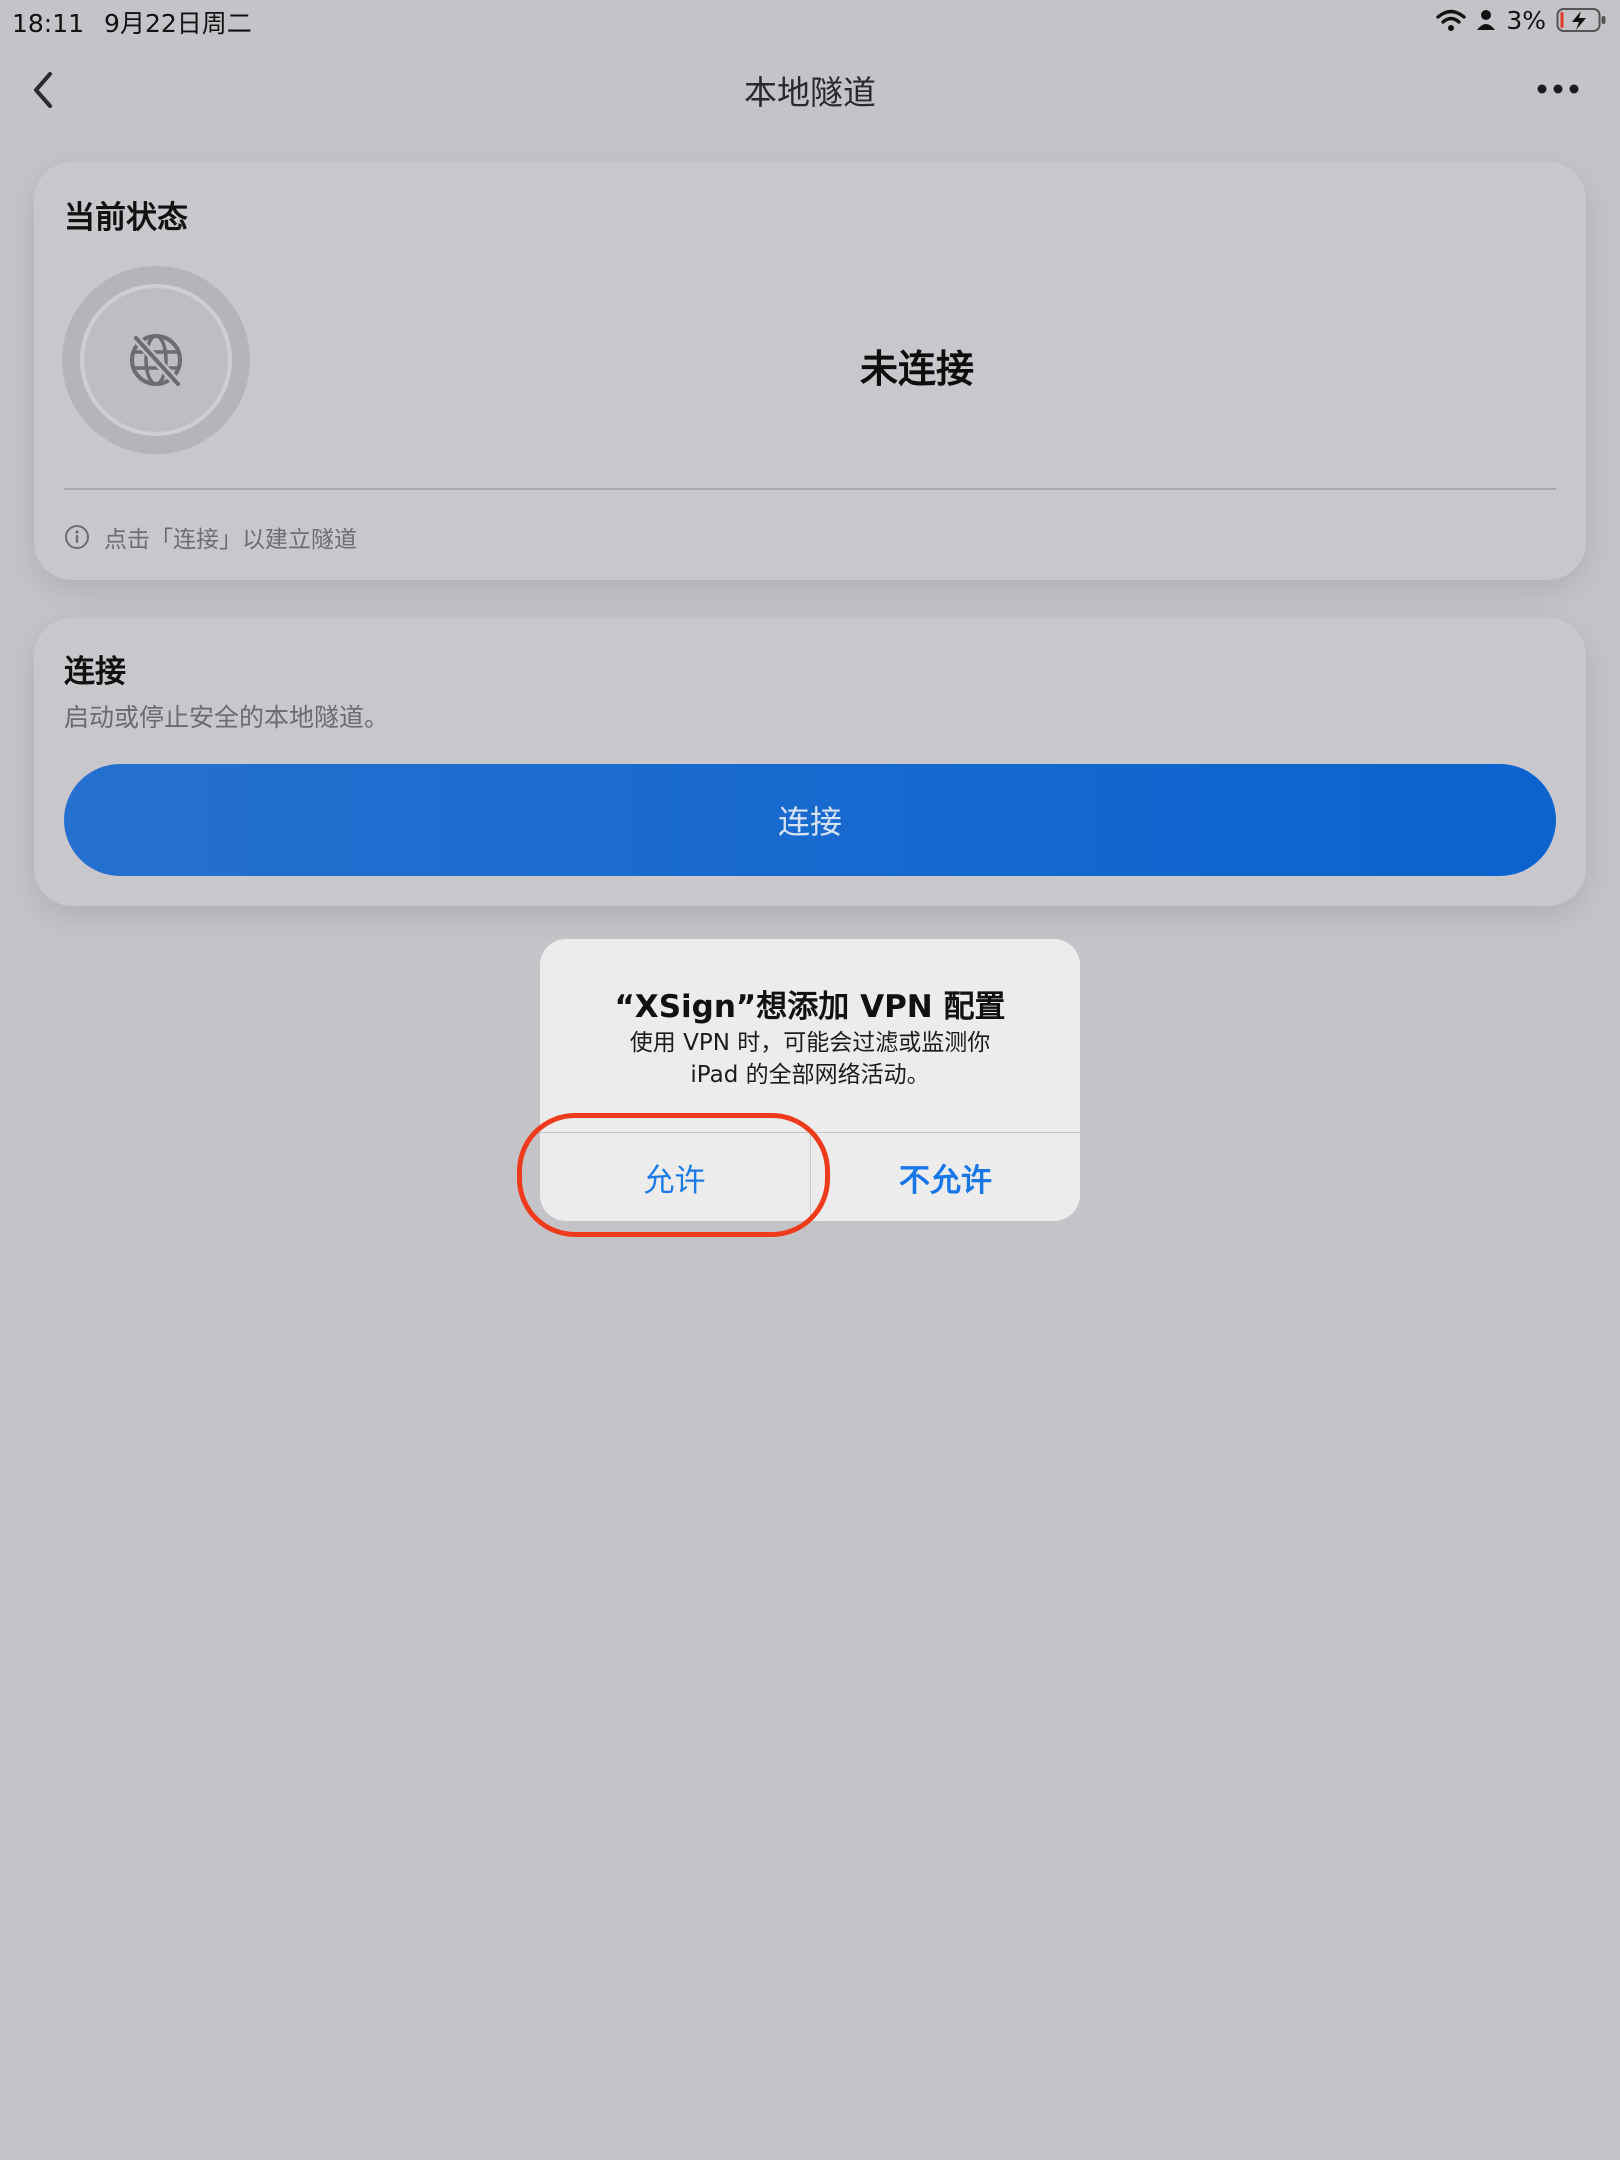  Describe the element at coordinates (810, 1075) in the screenshot. I see `alert-message-line: iPad 的全部网络活动。` at that location.